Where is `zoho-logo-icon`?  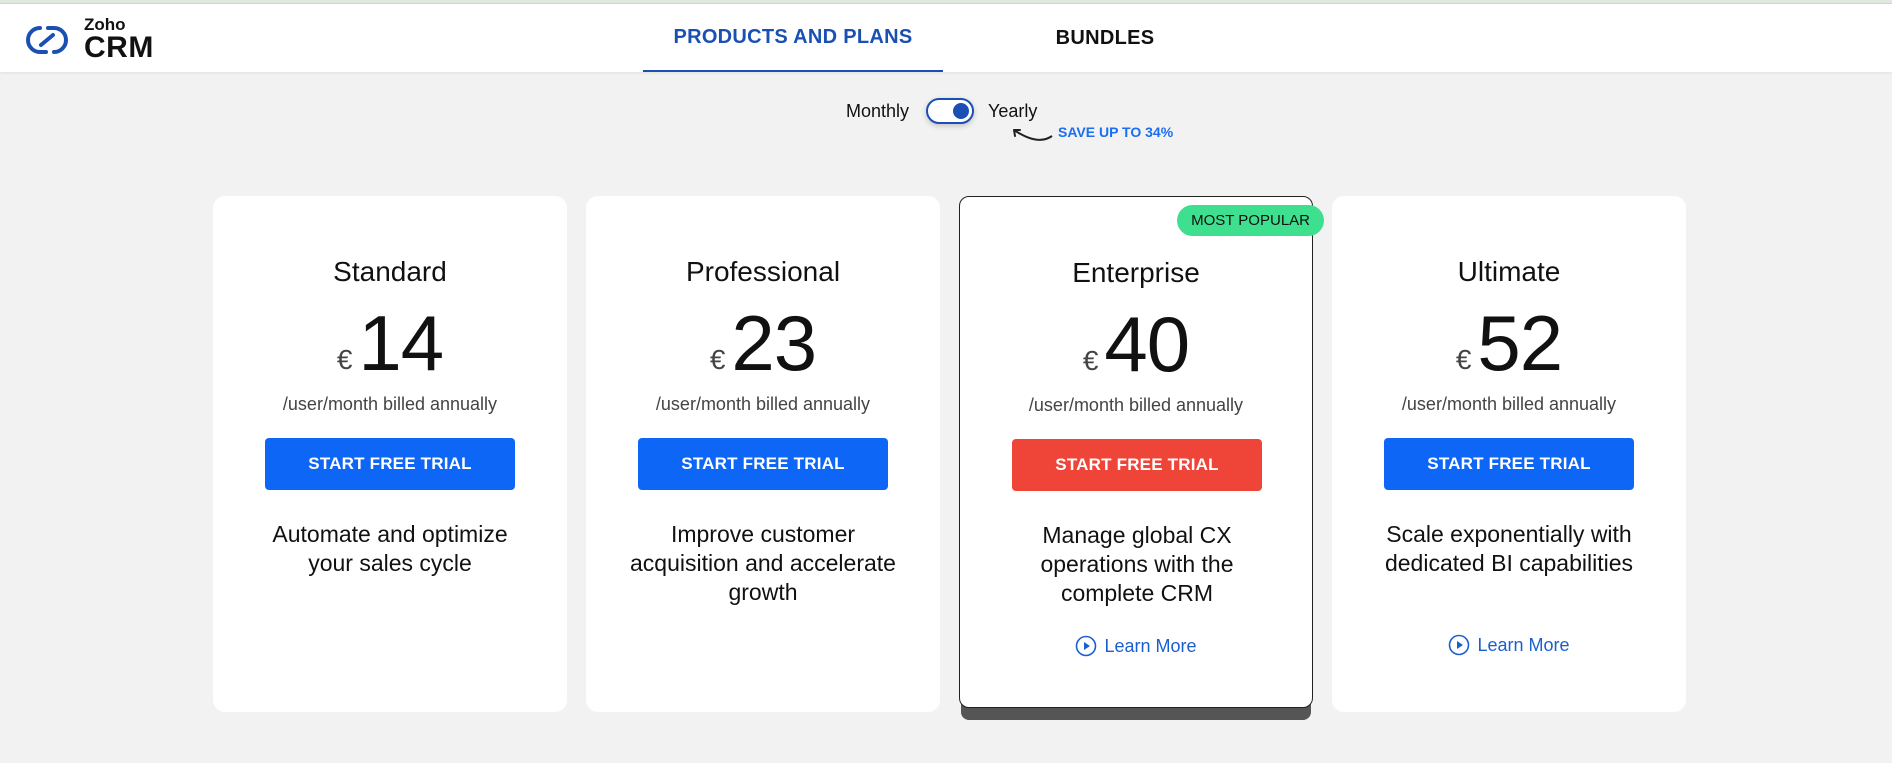 zoho-logo-icon is located at coordinates (47, 39).